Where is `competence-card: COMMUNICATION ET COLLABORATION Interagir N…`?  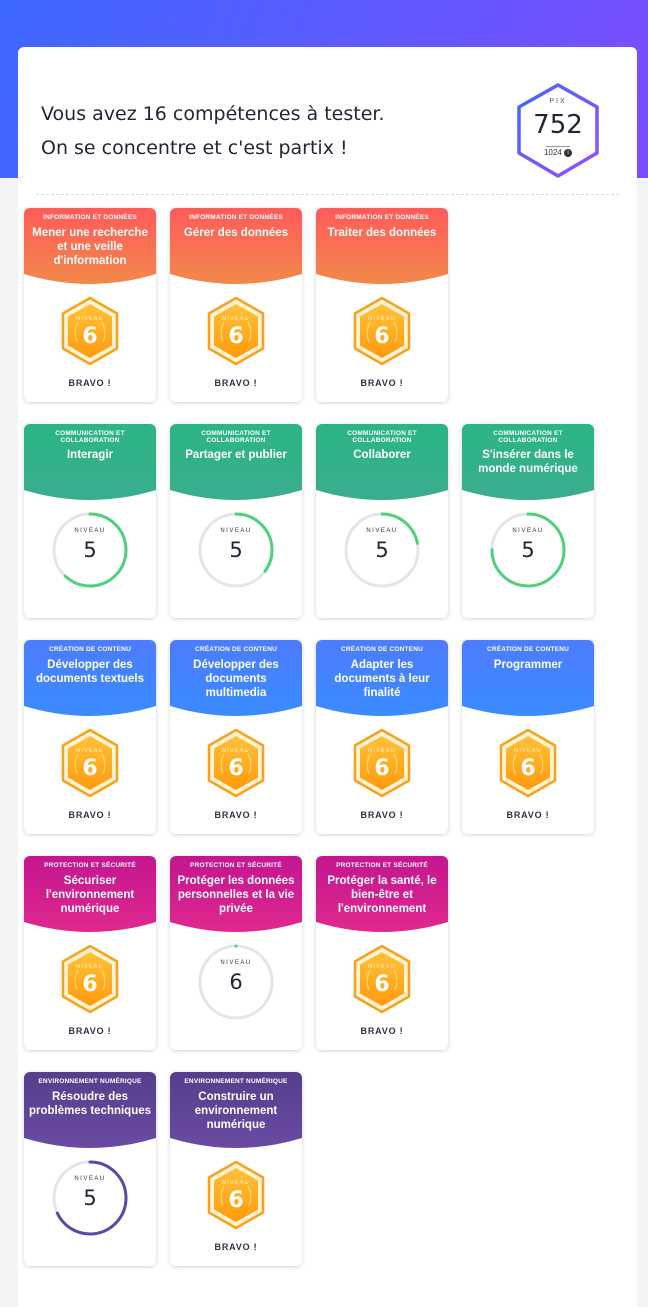 competence-card: COMMUNICATION ET COLLABORATION Interagir N… is located at coordinates (90, 521).